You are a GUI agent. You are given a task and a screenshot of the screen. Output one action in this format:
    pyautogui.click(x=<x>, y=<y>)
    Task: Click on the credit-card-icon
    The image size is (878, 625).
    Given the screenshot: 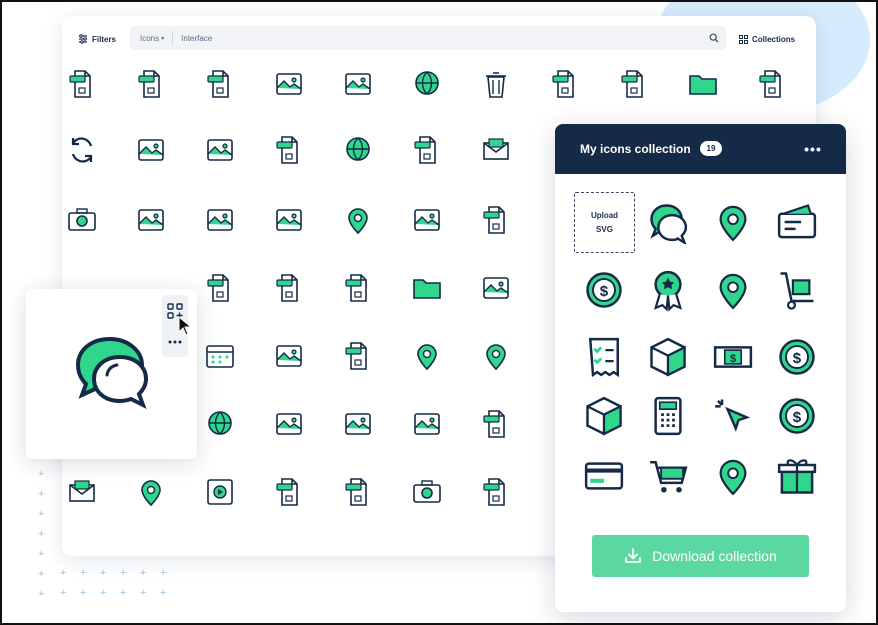 What is the action you would take?
    pyautogui.click(x=604, y=476)
    